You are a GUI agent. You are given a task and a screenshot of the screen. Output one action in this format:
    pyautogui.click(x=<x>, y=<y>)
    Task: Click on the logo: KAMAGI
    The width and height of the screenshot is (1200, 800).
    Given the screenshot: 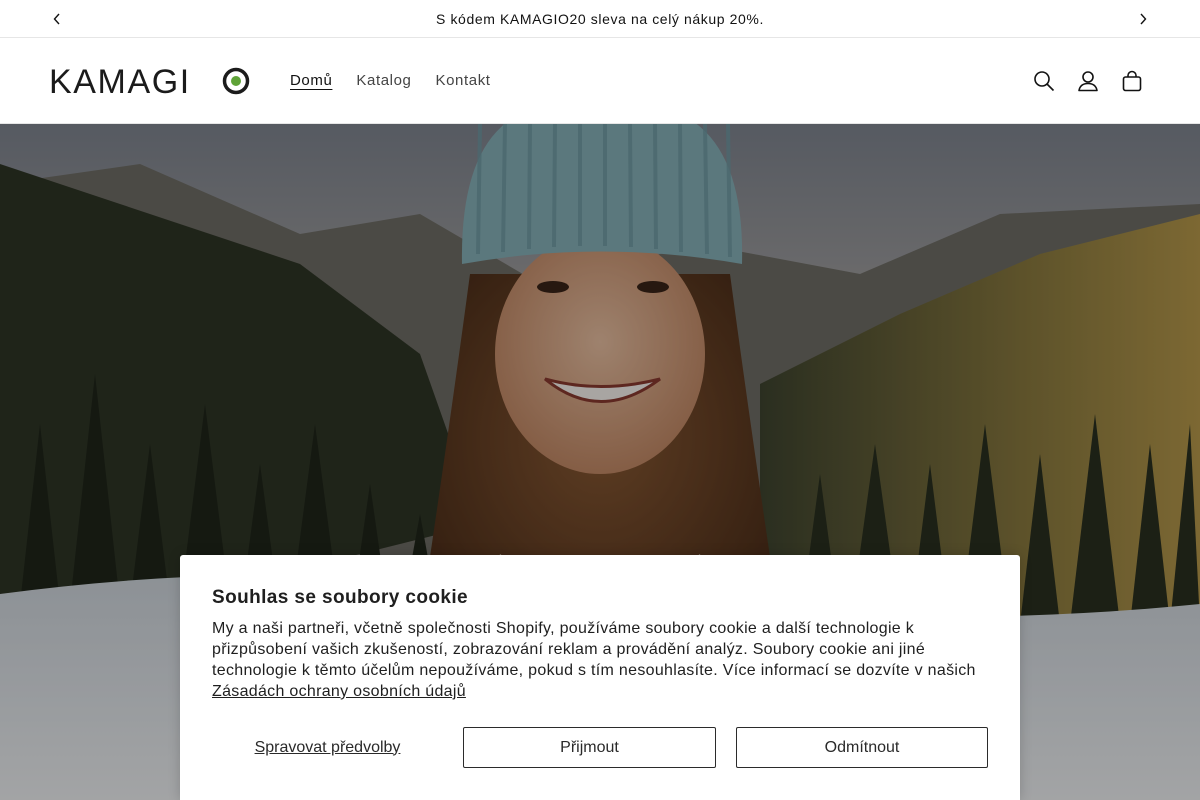 What is the action you would take?
    pyautogui.click(x=150, y=81)
    